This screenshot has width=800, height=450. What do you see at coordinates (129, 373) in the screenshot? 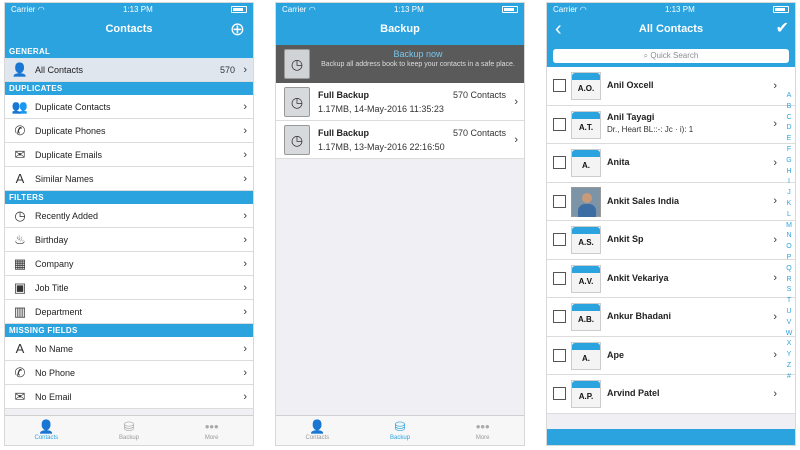
I see `menu-row: ✆ No Phone ›` at bounding box center [129, 373].